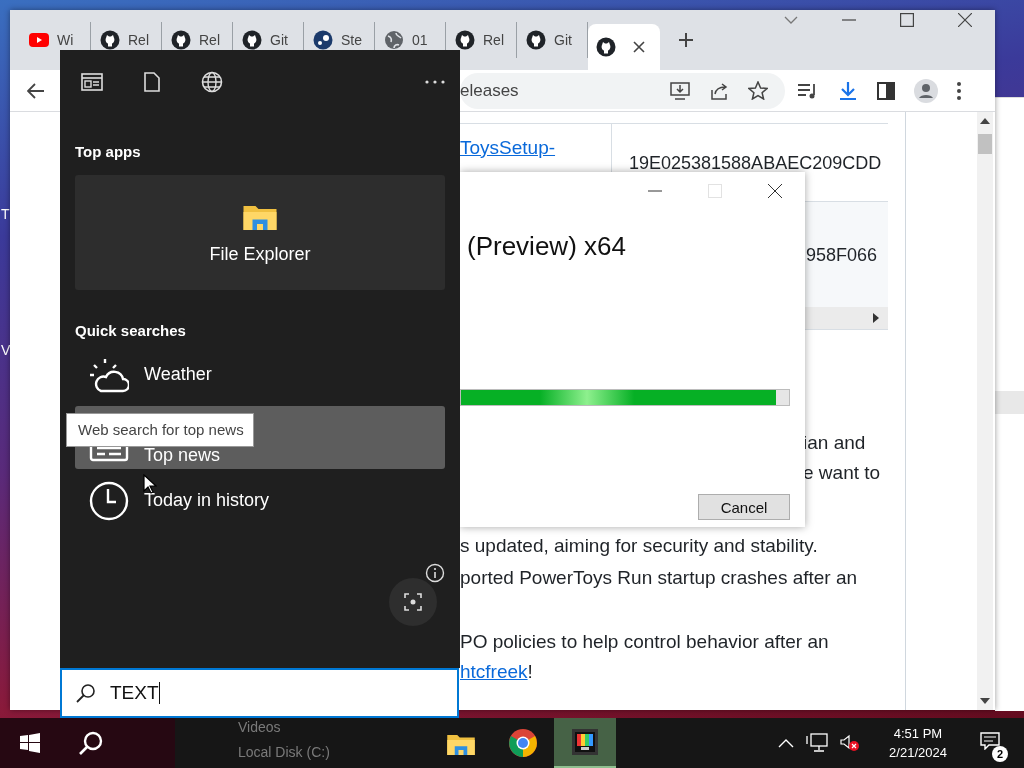  What do you see at coordinates (850, 743) in the screenshot?
I see `speaker-muted-icon` at bounding box center [850, 743].